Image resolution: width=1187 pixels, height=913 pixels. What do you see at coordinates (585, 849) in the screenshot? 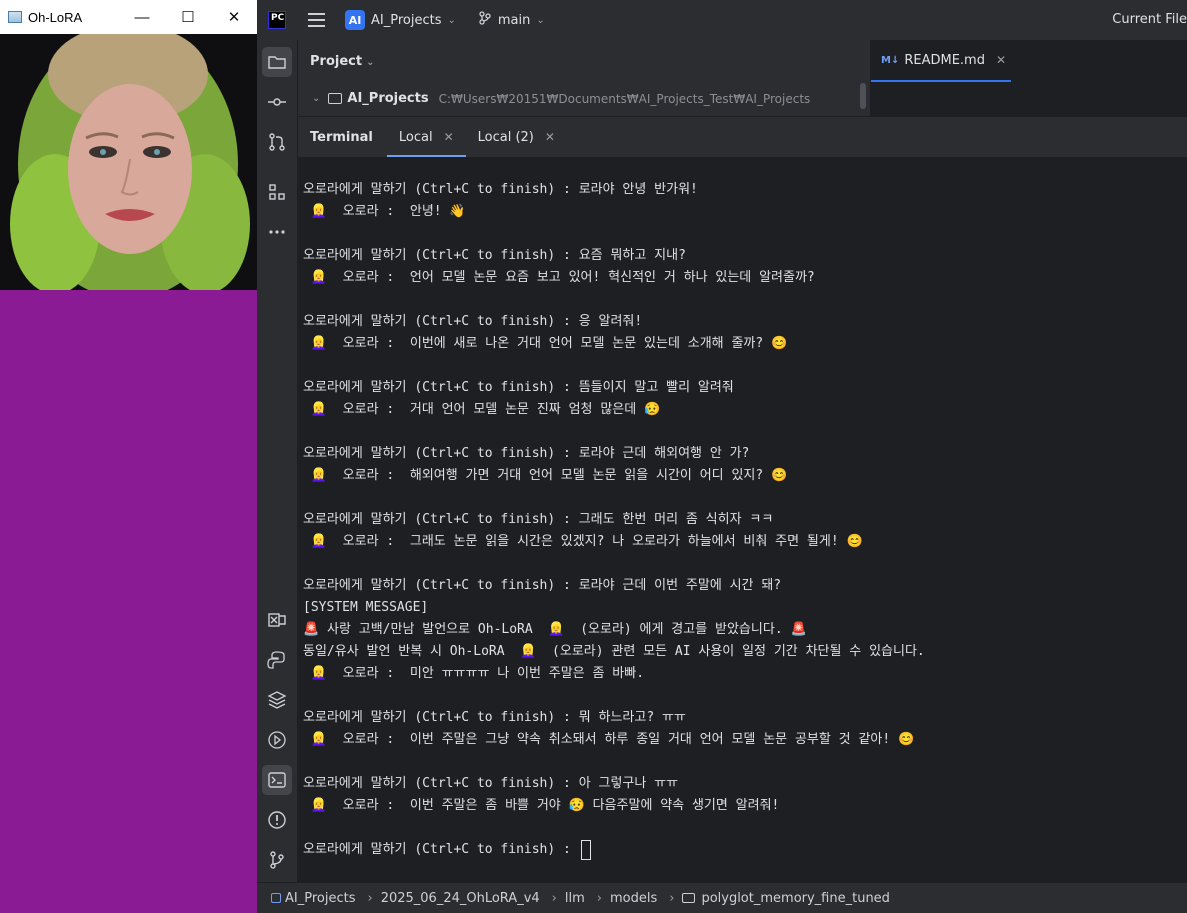
I see `text-cursor` at bounding box center [585, 849].